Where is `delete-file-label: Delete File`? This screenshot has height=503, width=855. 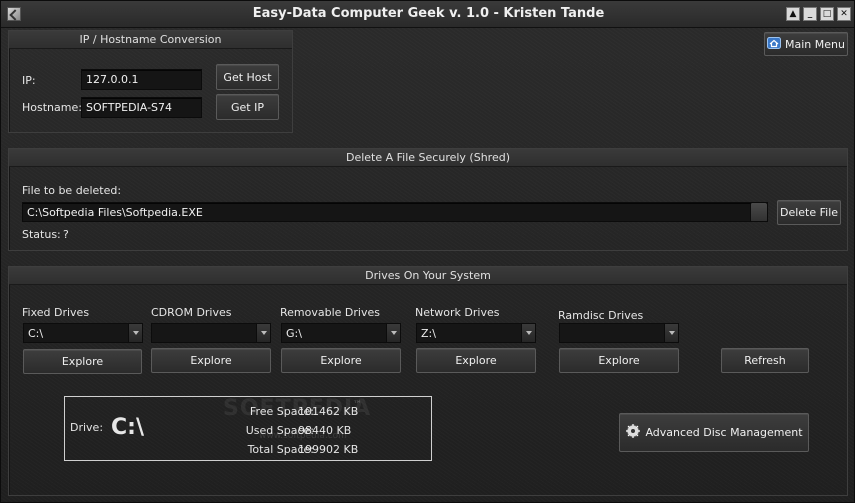 delete-file-label: Delete File is located at coordinates (809, 212).